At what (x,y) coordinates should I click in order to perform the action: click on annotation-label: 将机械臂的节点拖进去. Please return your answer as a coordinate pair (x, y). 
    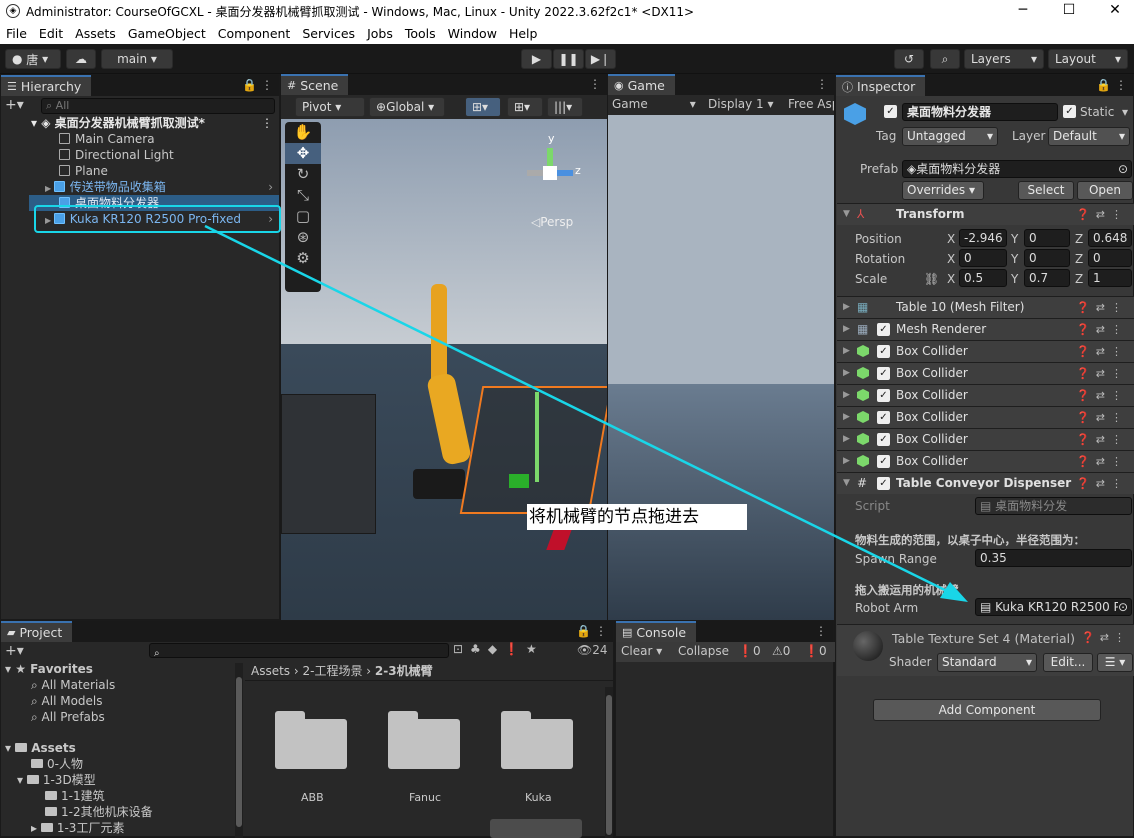
    Looking at the image, I should click on (637, 517).